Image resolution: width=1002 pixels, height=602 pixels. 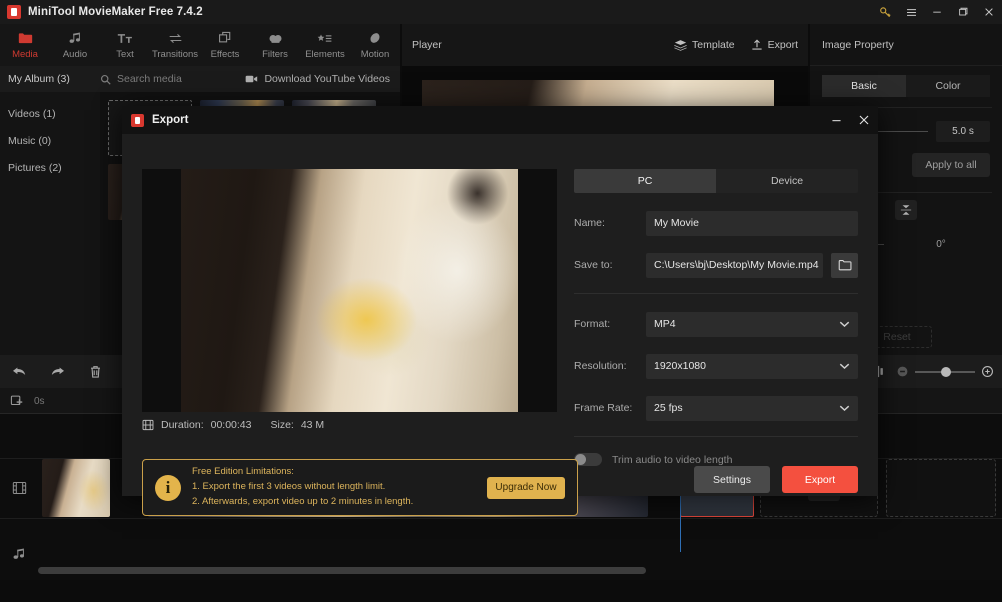 I want to click on nav-item-media: Media, so click(x=25, y=45).